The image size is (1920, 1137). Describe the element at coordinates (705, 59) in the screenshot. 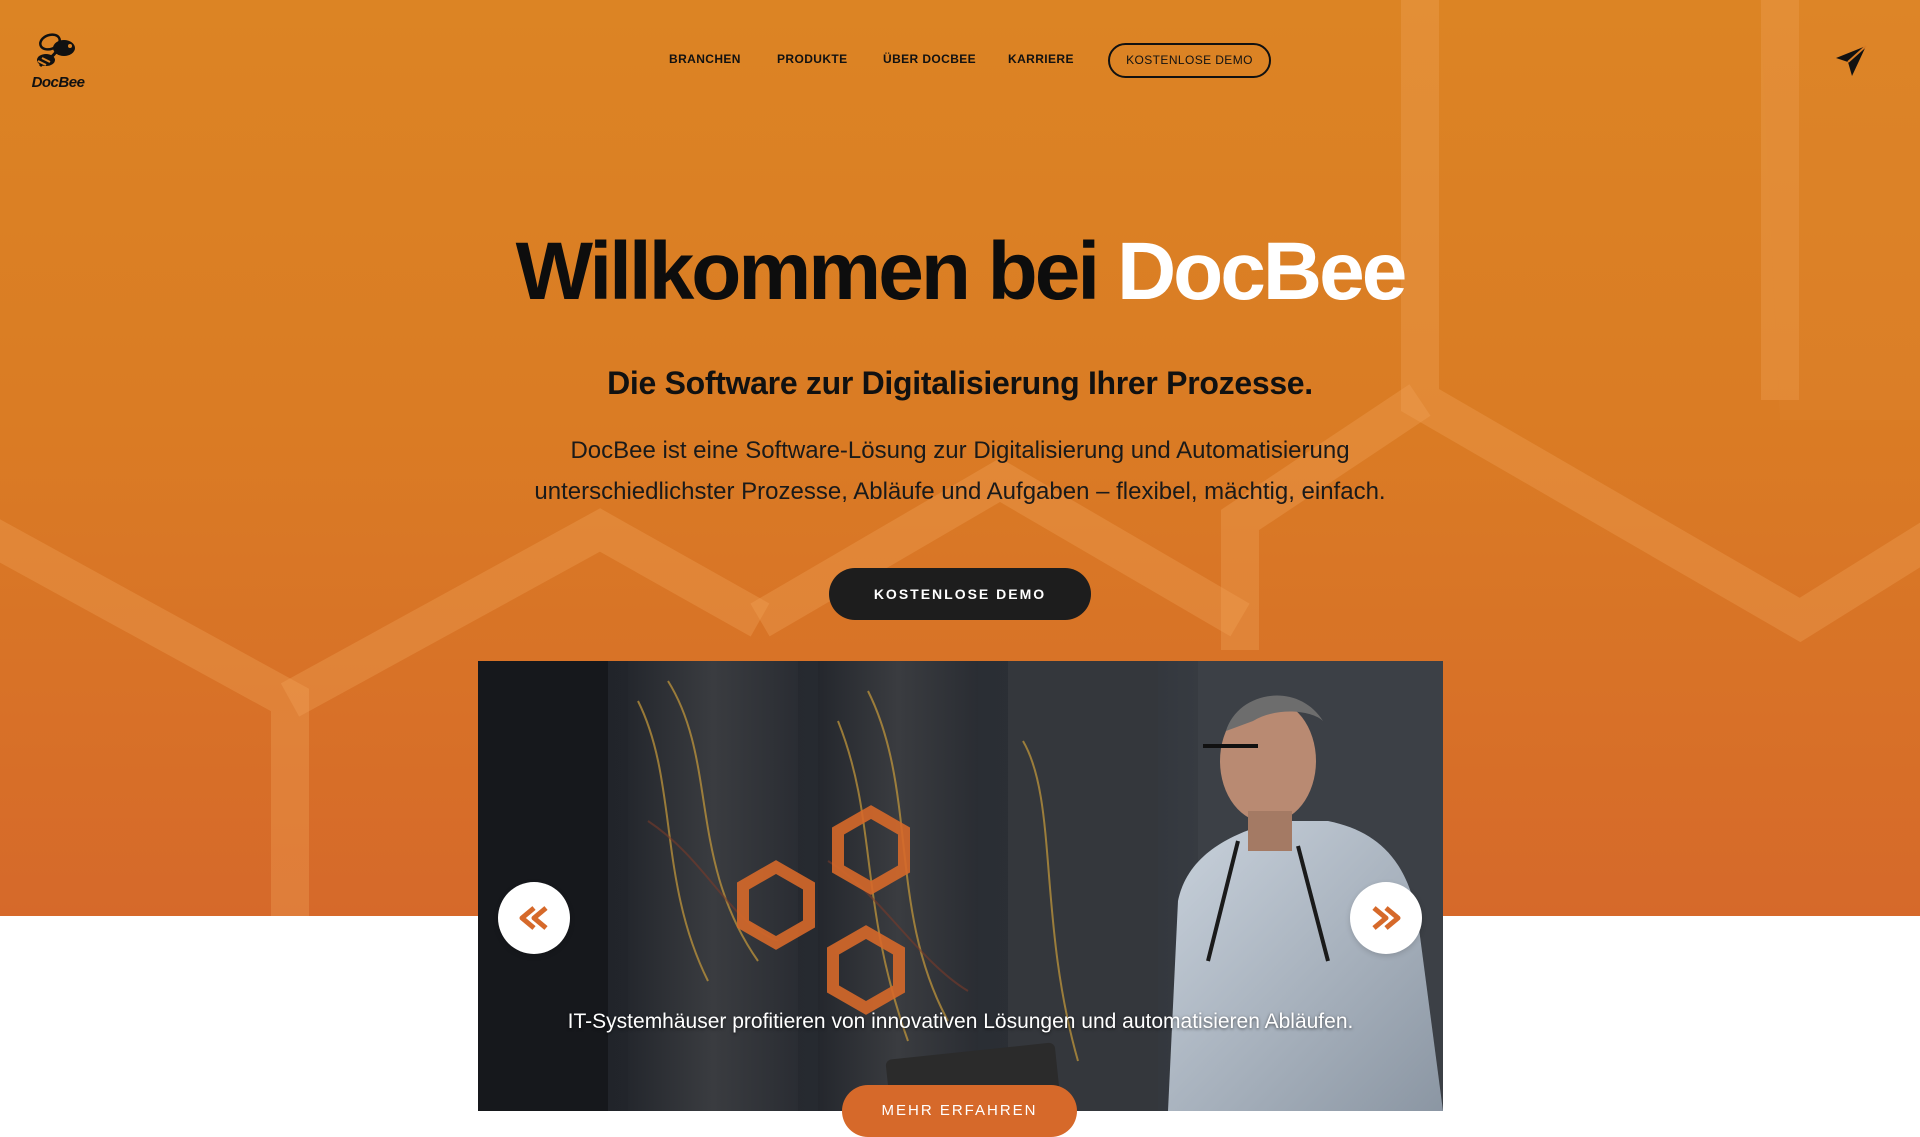

I see `nav-item-branchen: BRANCHEN` at that location.